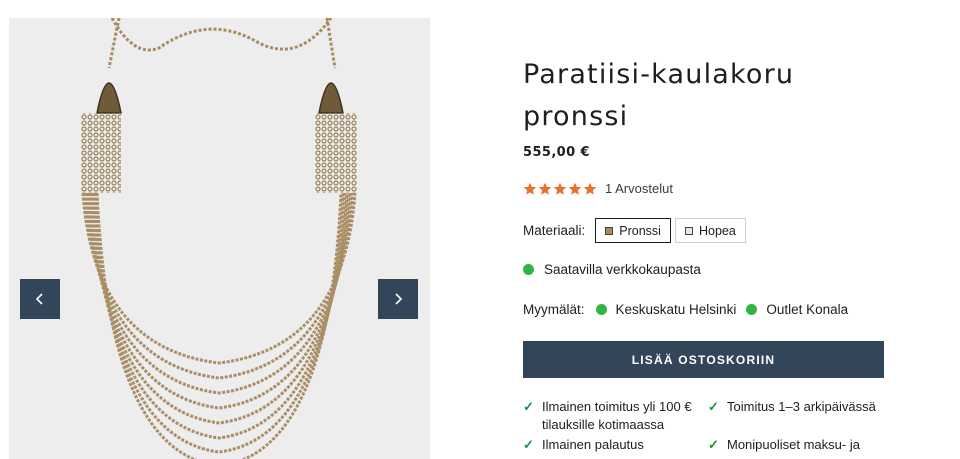 The width and height of the screenshot is (960, 459). I want to click on benefit-item: ✓ Monipuoliset maksu- ja, so click(798, 445).